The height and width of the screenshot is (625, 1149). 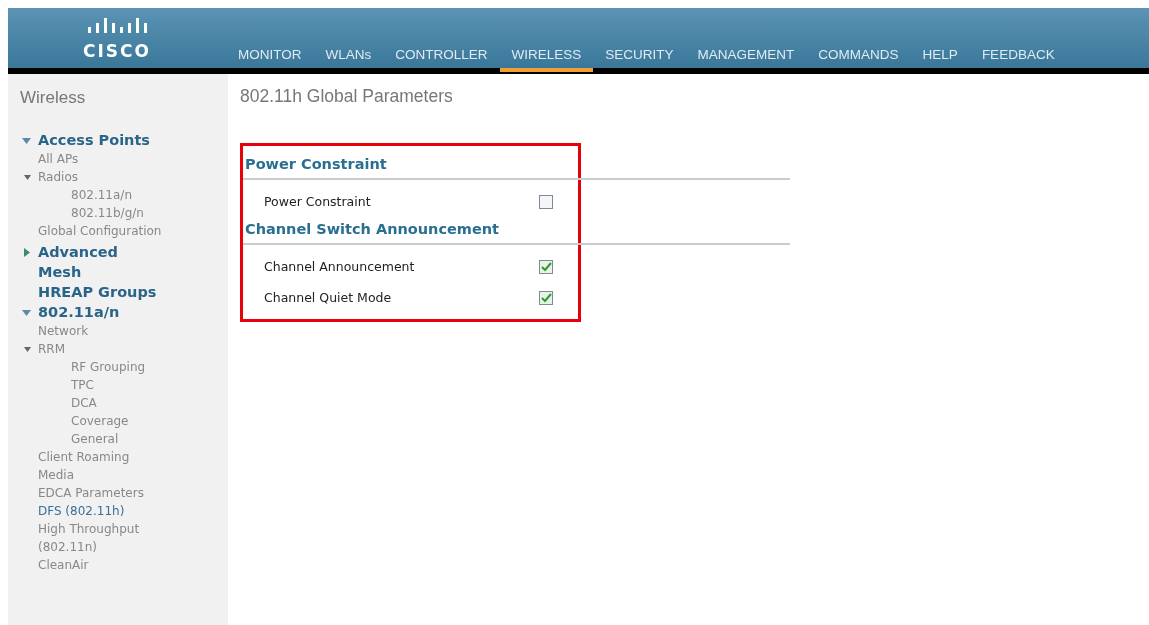 I want to click on sidebar-item: Media, so click(x=56, y=475).